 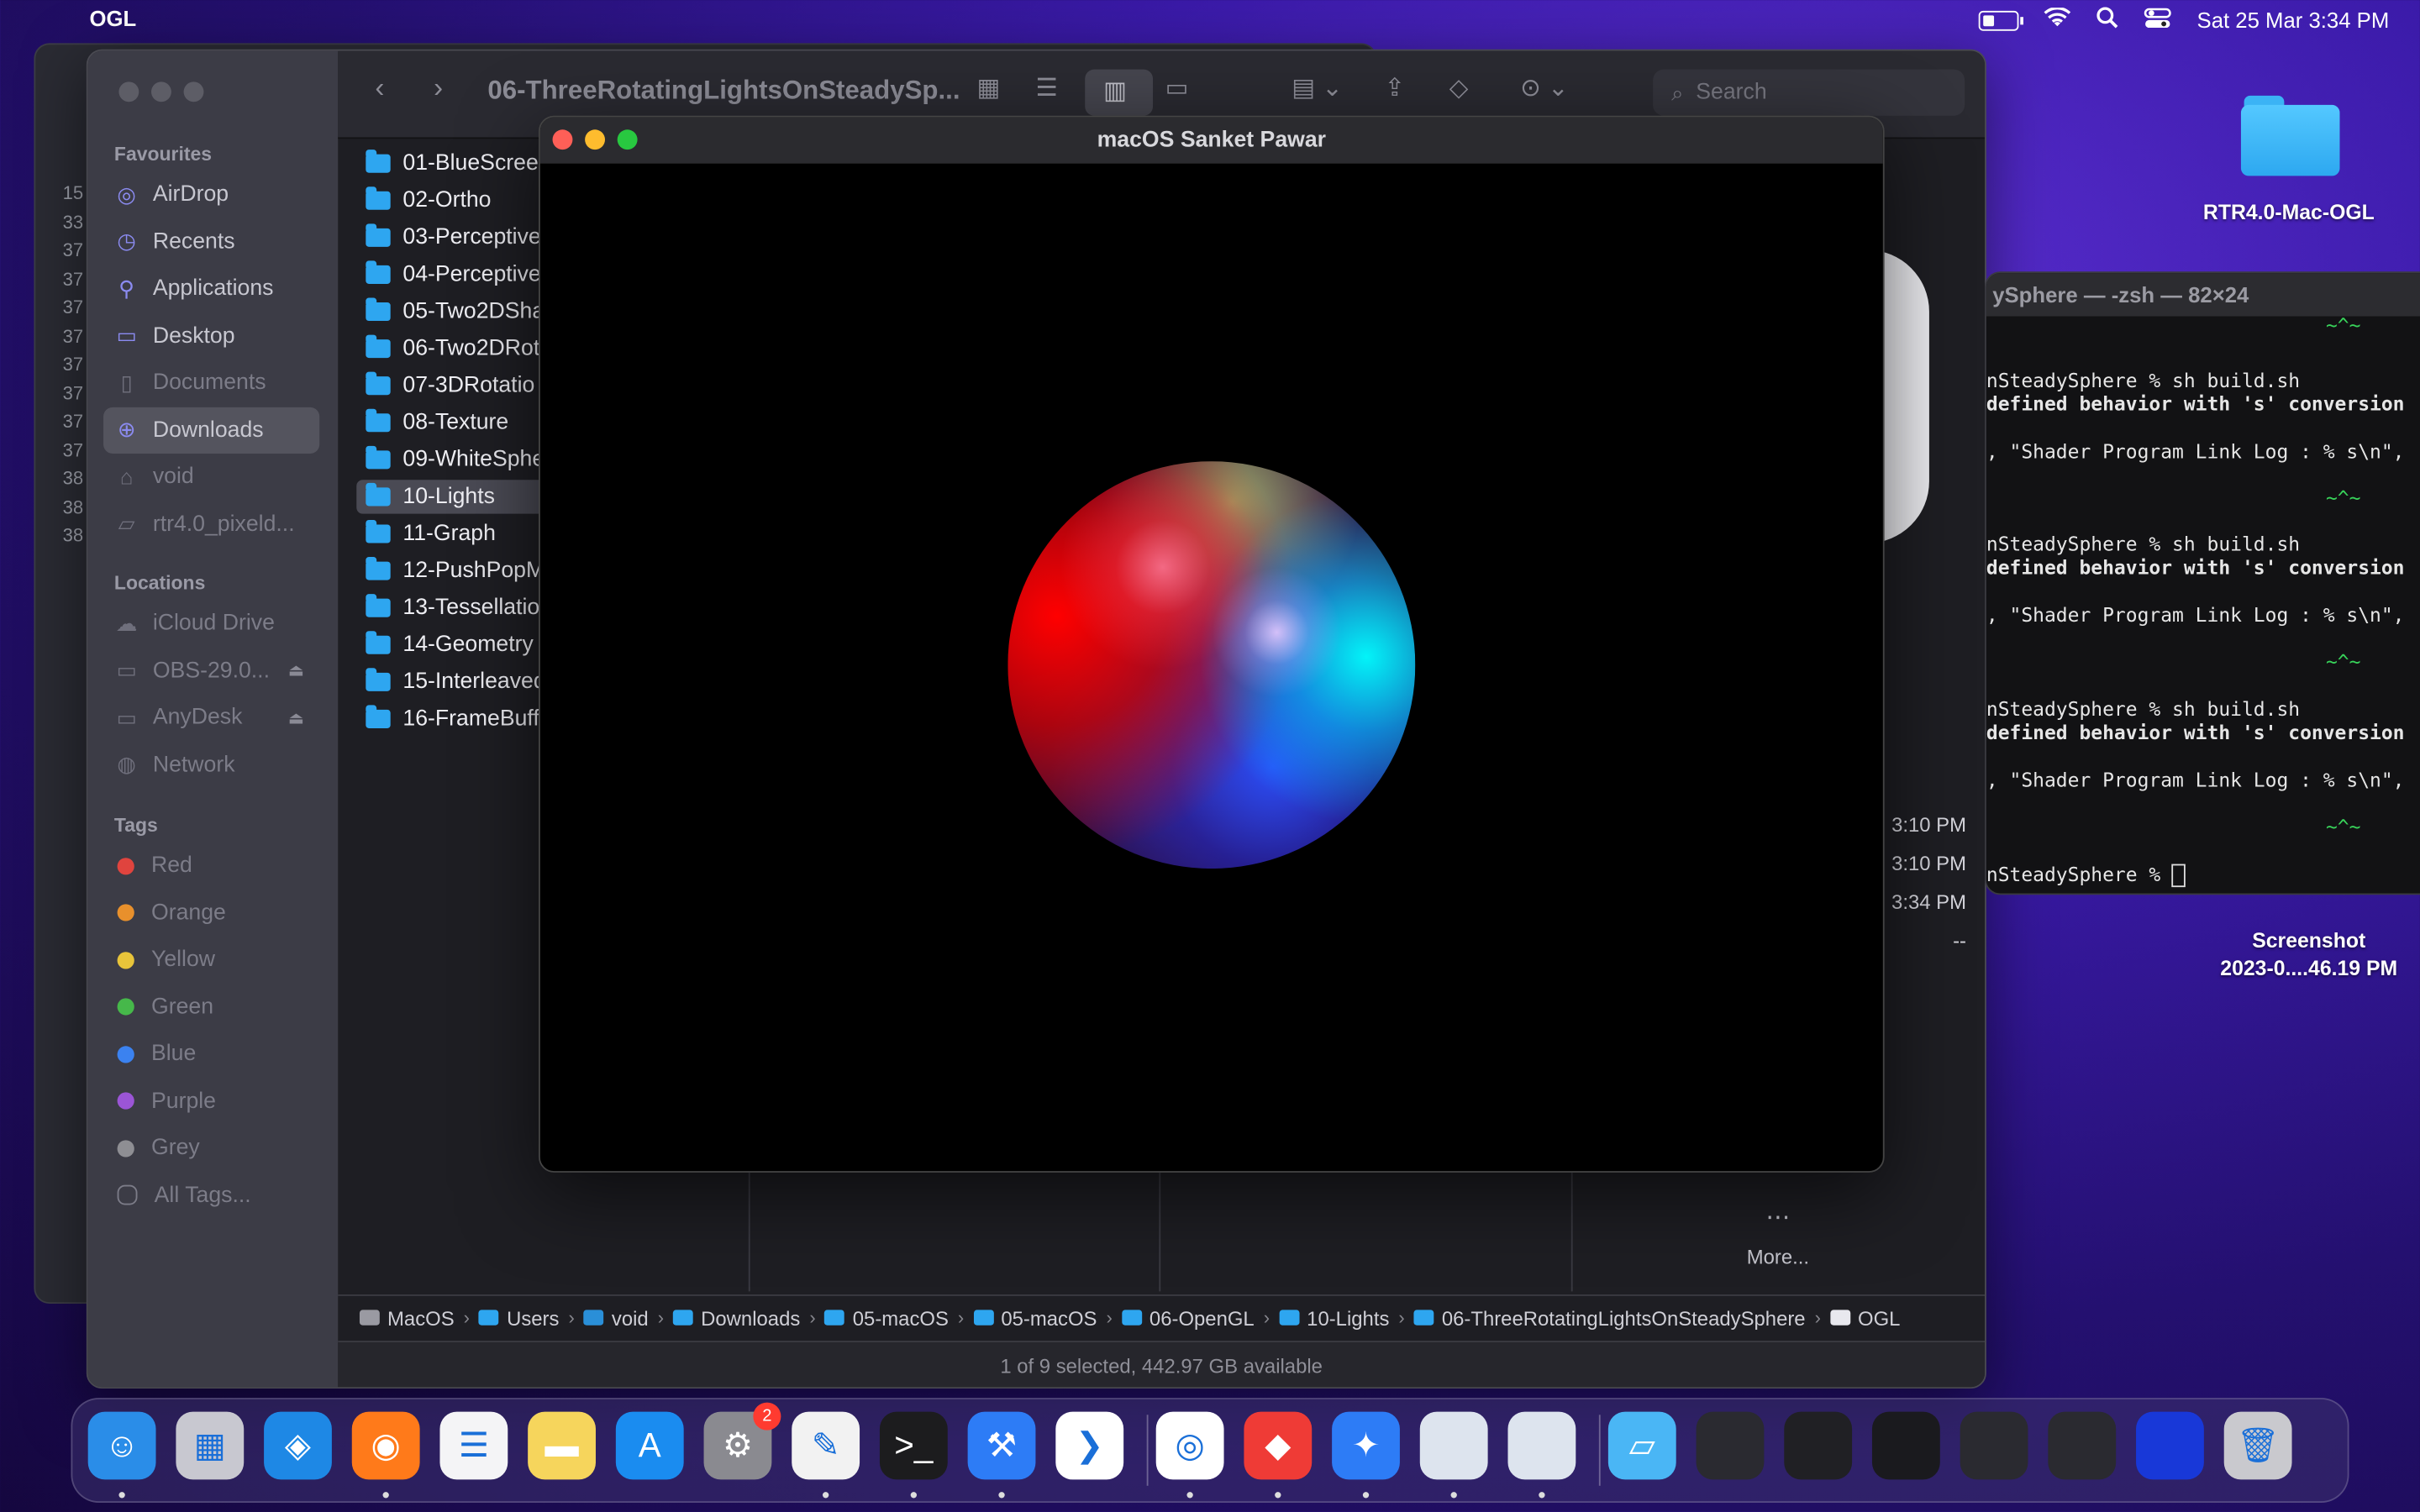 What do you see at coordinates (1189, 1445) in the screenshot?
I see `dock-chrome: ◎` at bounding box center [1189, 1445].